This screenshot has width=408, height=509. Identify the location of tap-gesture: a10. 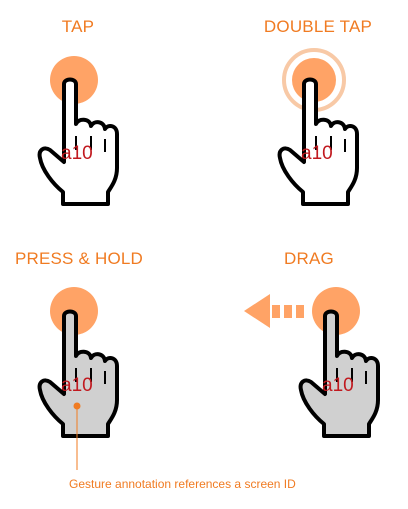
(78, 131).